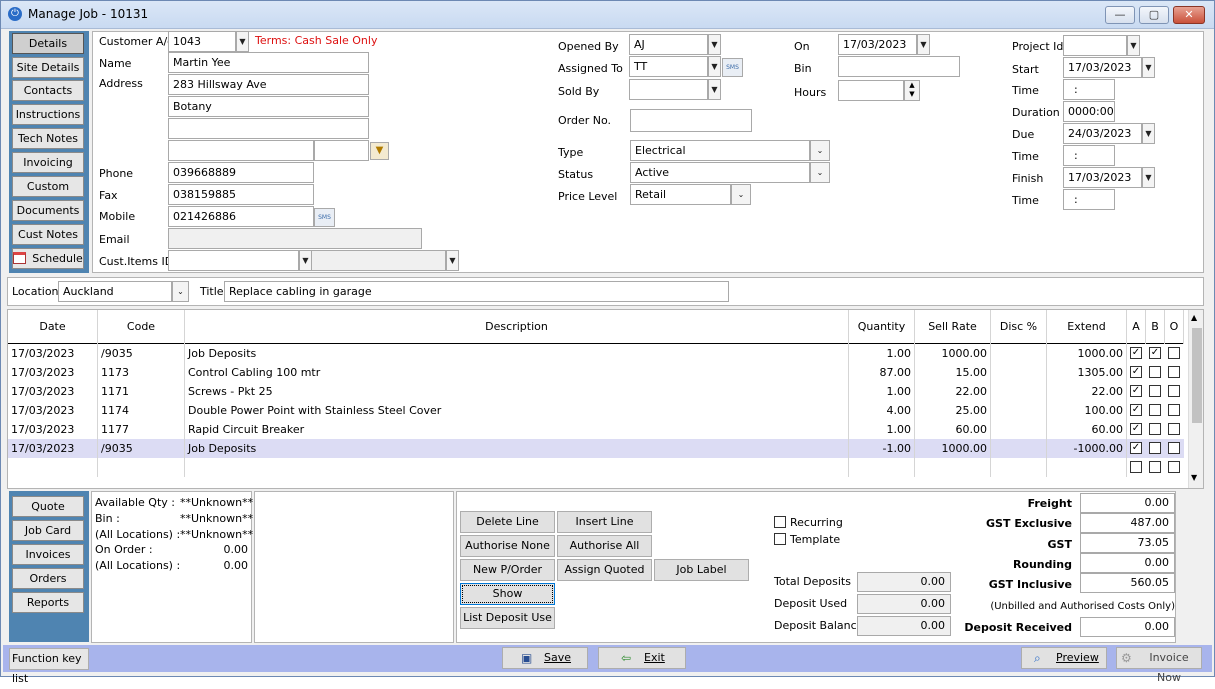 The image size is (1215, 689). Describe the element at coordinates (141, 391) in the screenshot. I see `cell-code: 1171` at that location.